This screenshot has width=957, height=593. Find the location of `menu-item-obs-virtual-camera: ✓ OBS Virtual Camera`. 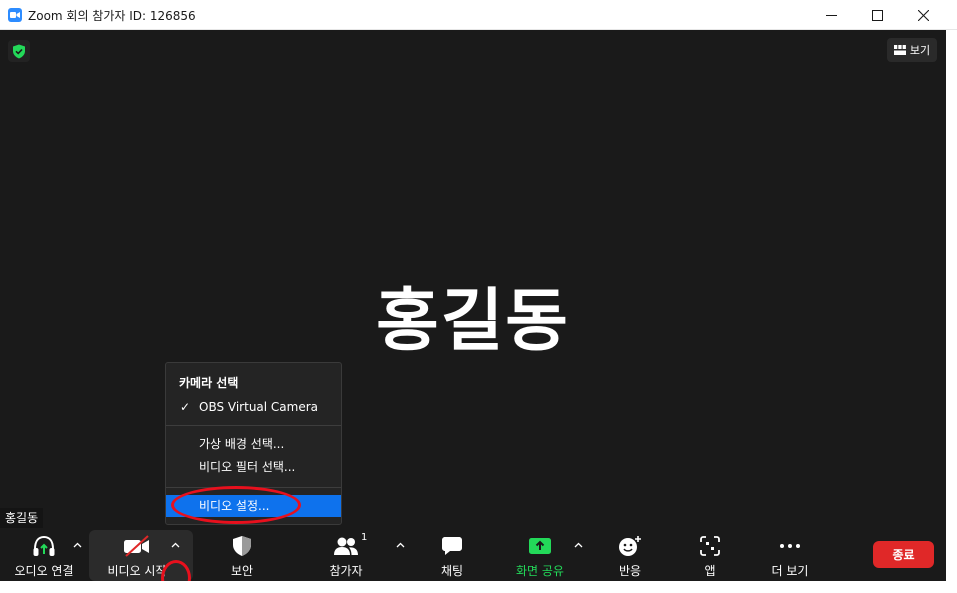

menu-item-obs-virtual-camera: ✓ OBS Virtual Camera is located at coordinates (253, 407).